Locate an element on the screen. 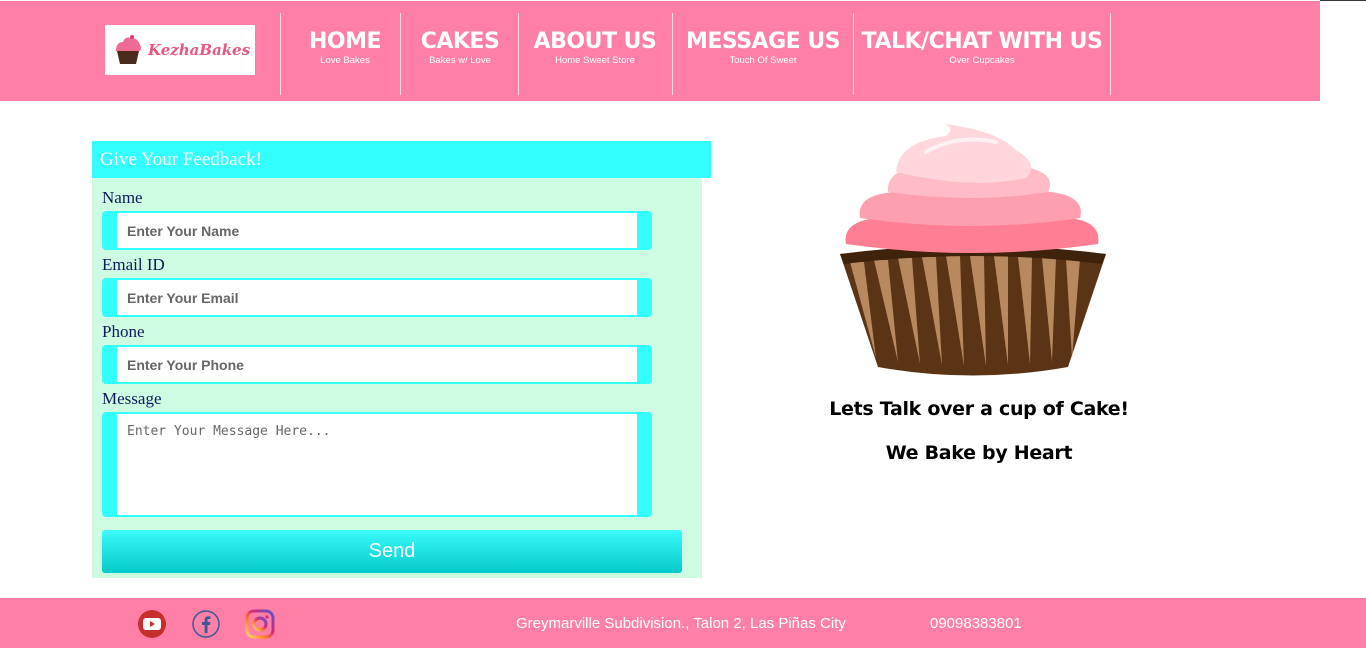 Image resolution: width=1366 pixels, height=657 pixels. email-field-wrapper is located at coordinates (377, 297).